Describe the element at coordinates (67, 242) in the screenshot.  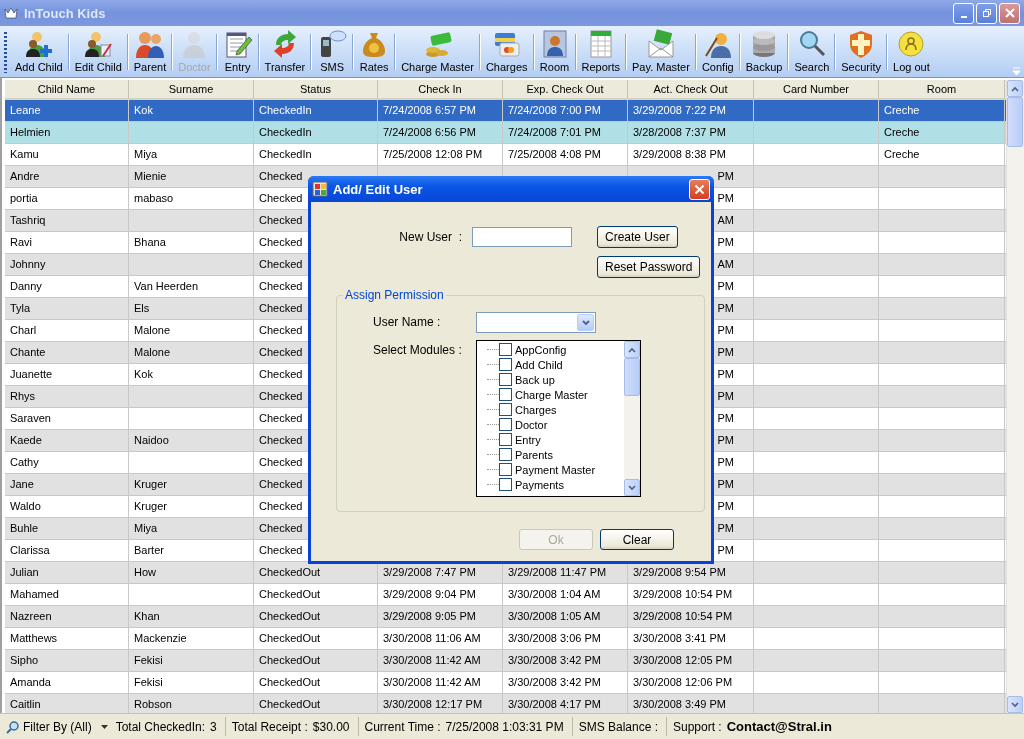
I see `table-cell: Ravi` at that location.